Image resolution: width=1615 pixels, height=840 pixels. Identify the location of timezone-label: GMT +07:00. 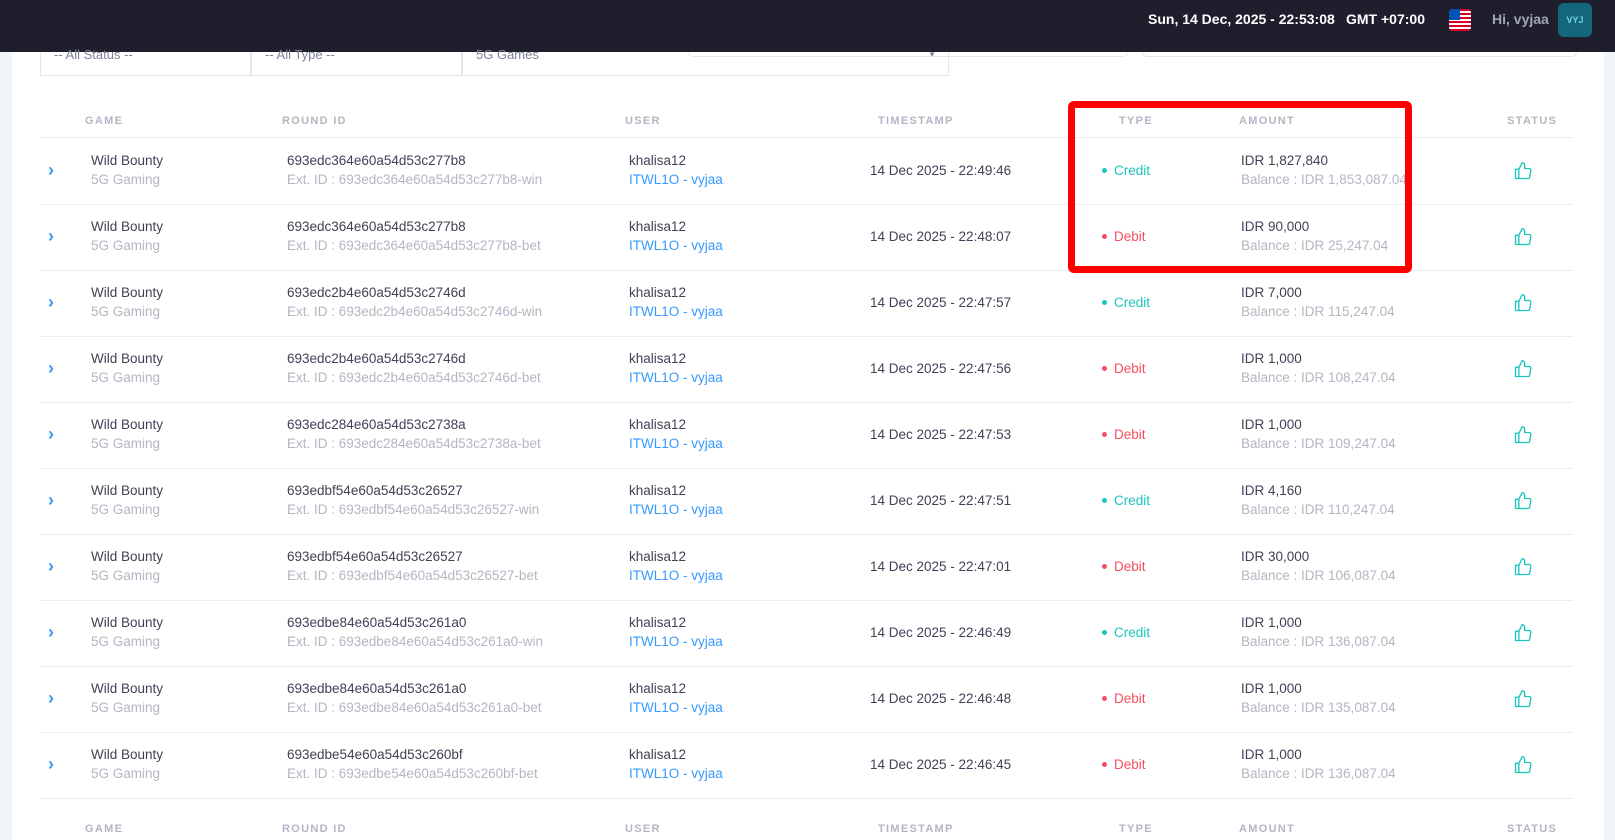
(1385, 19).